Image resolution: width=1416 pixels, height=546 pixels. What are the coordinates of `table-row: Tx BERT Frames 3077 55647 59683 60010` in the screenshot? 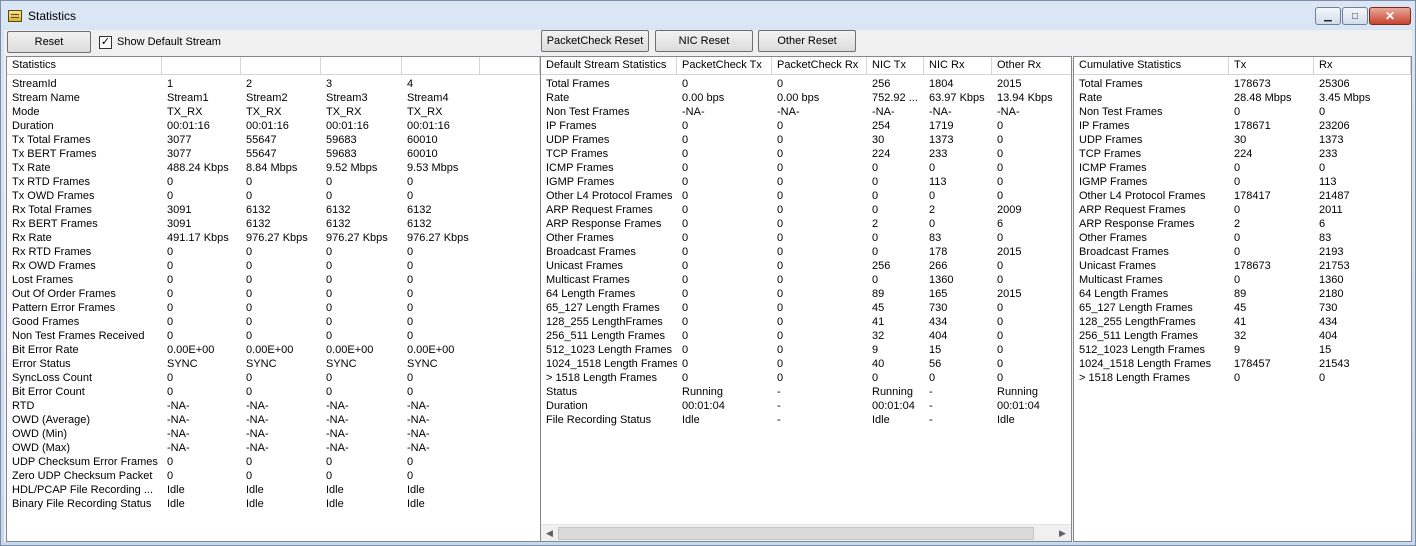 It's located at (273, 154).